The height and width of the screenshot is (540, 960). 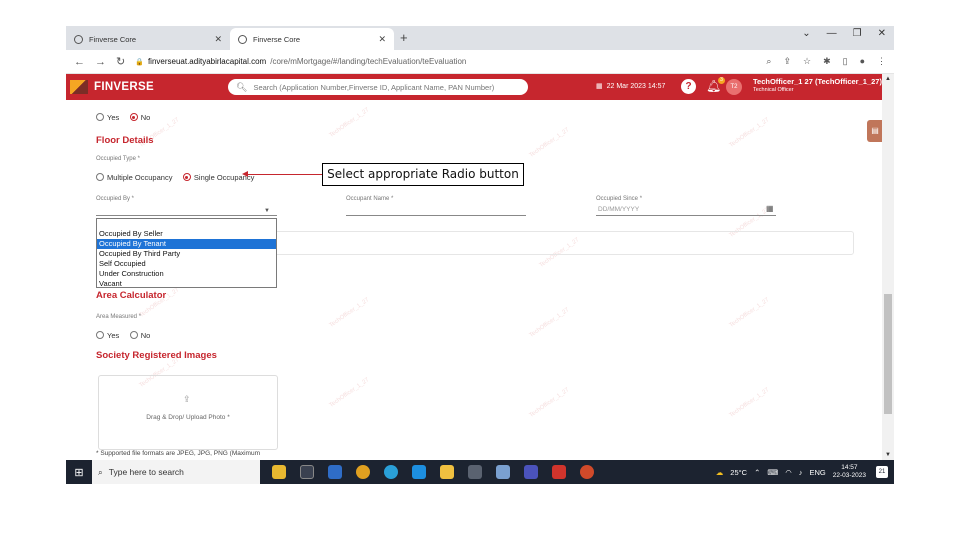 What do you see at coordinates (888, 455) in the screenshot?
I see `scroll-down-icon: ▼` at bounding box center [888, 455].